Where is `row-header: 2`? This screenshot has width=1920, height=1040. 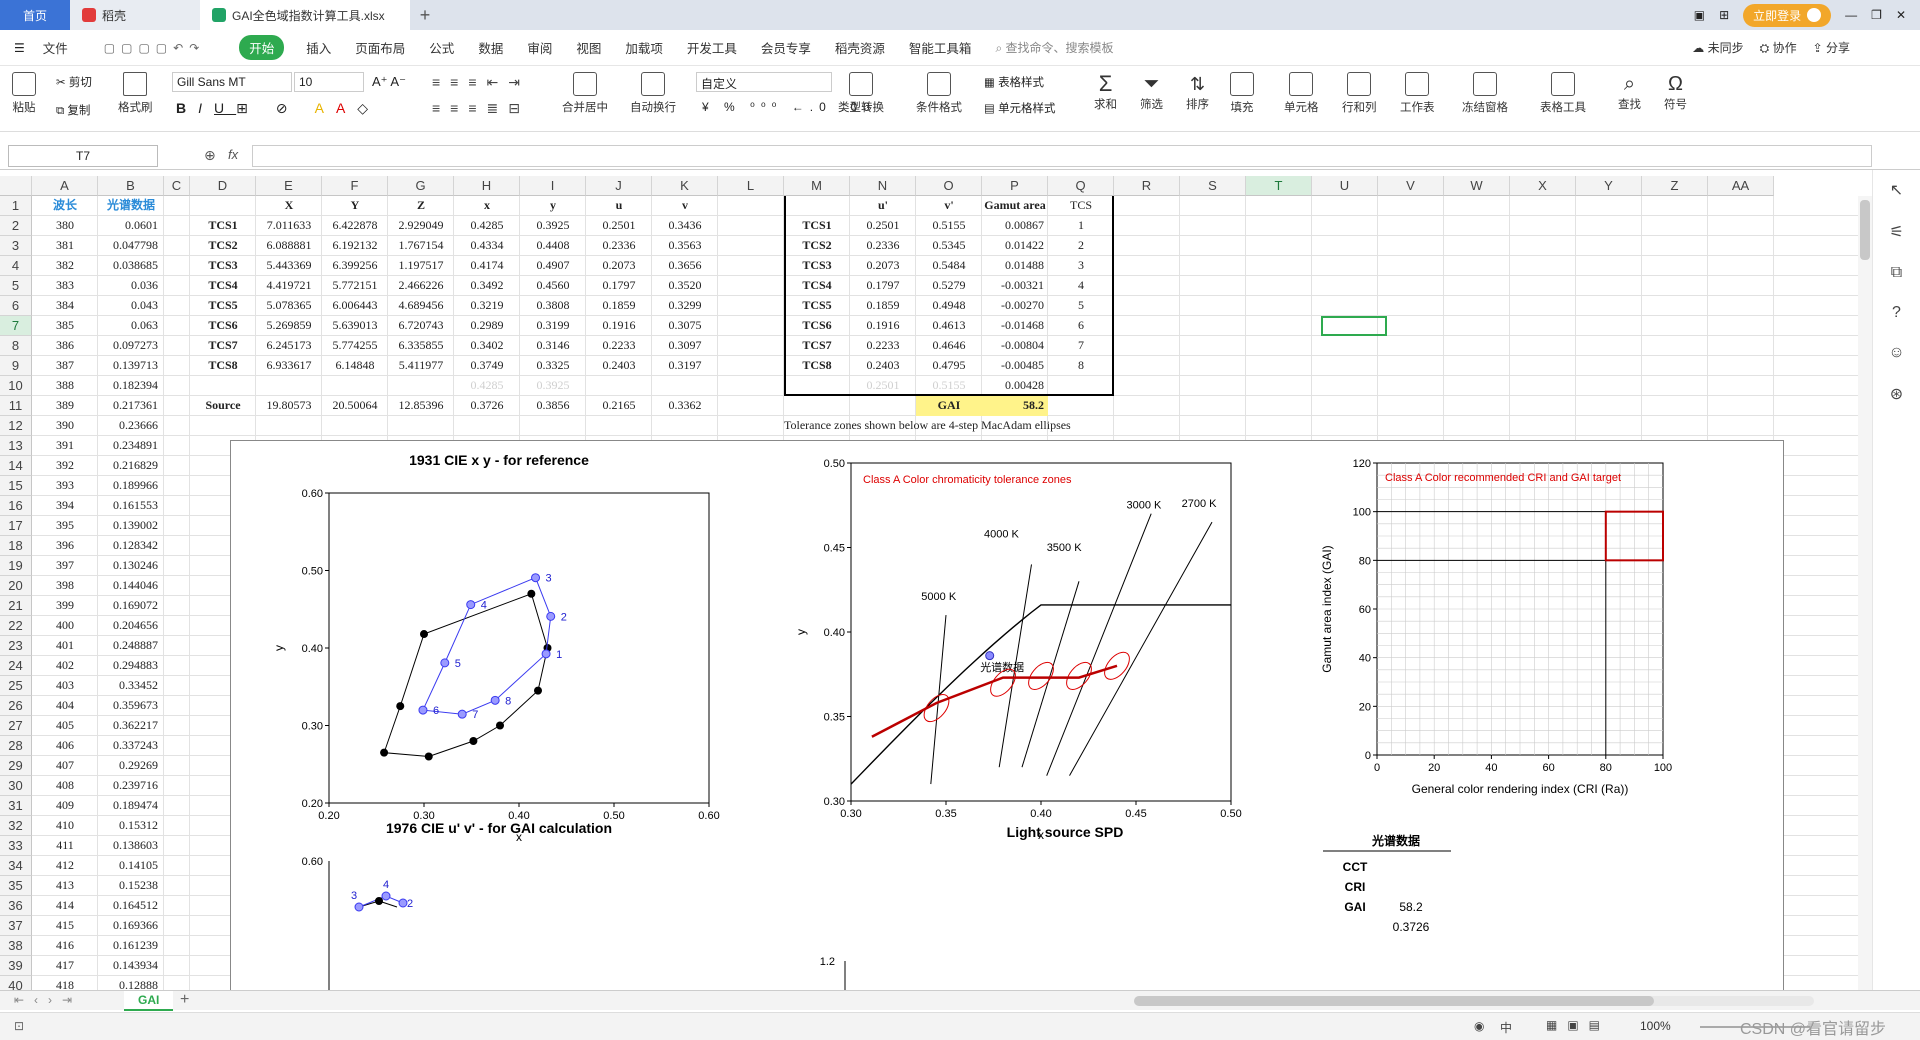 row-header: 2 is located at coordinates (16, 226).